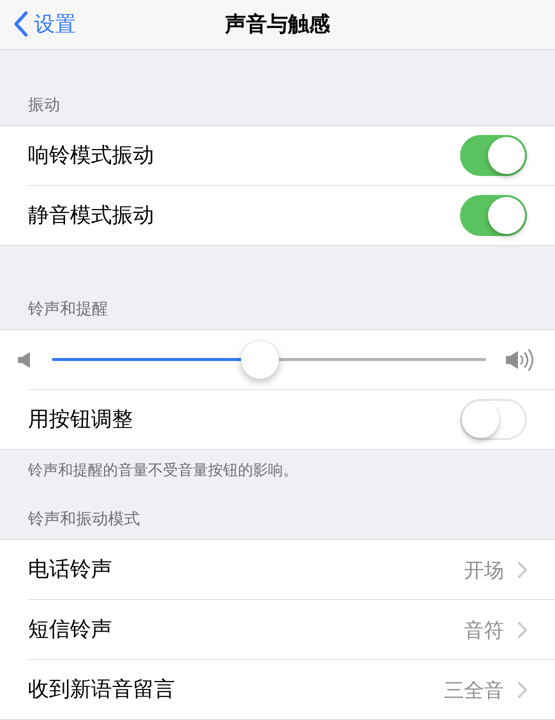 The image size is (555, 720). I want to click on row-value: 音符, so click(484, 630).